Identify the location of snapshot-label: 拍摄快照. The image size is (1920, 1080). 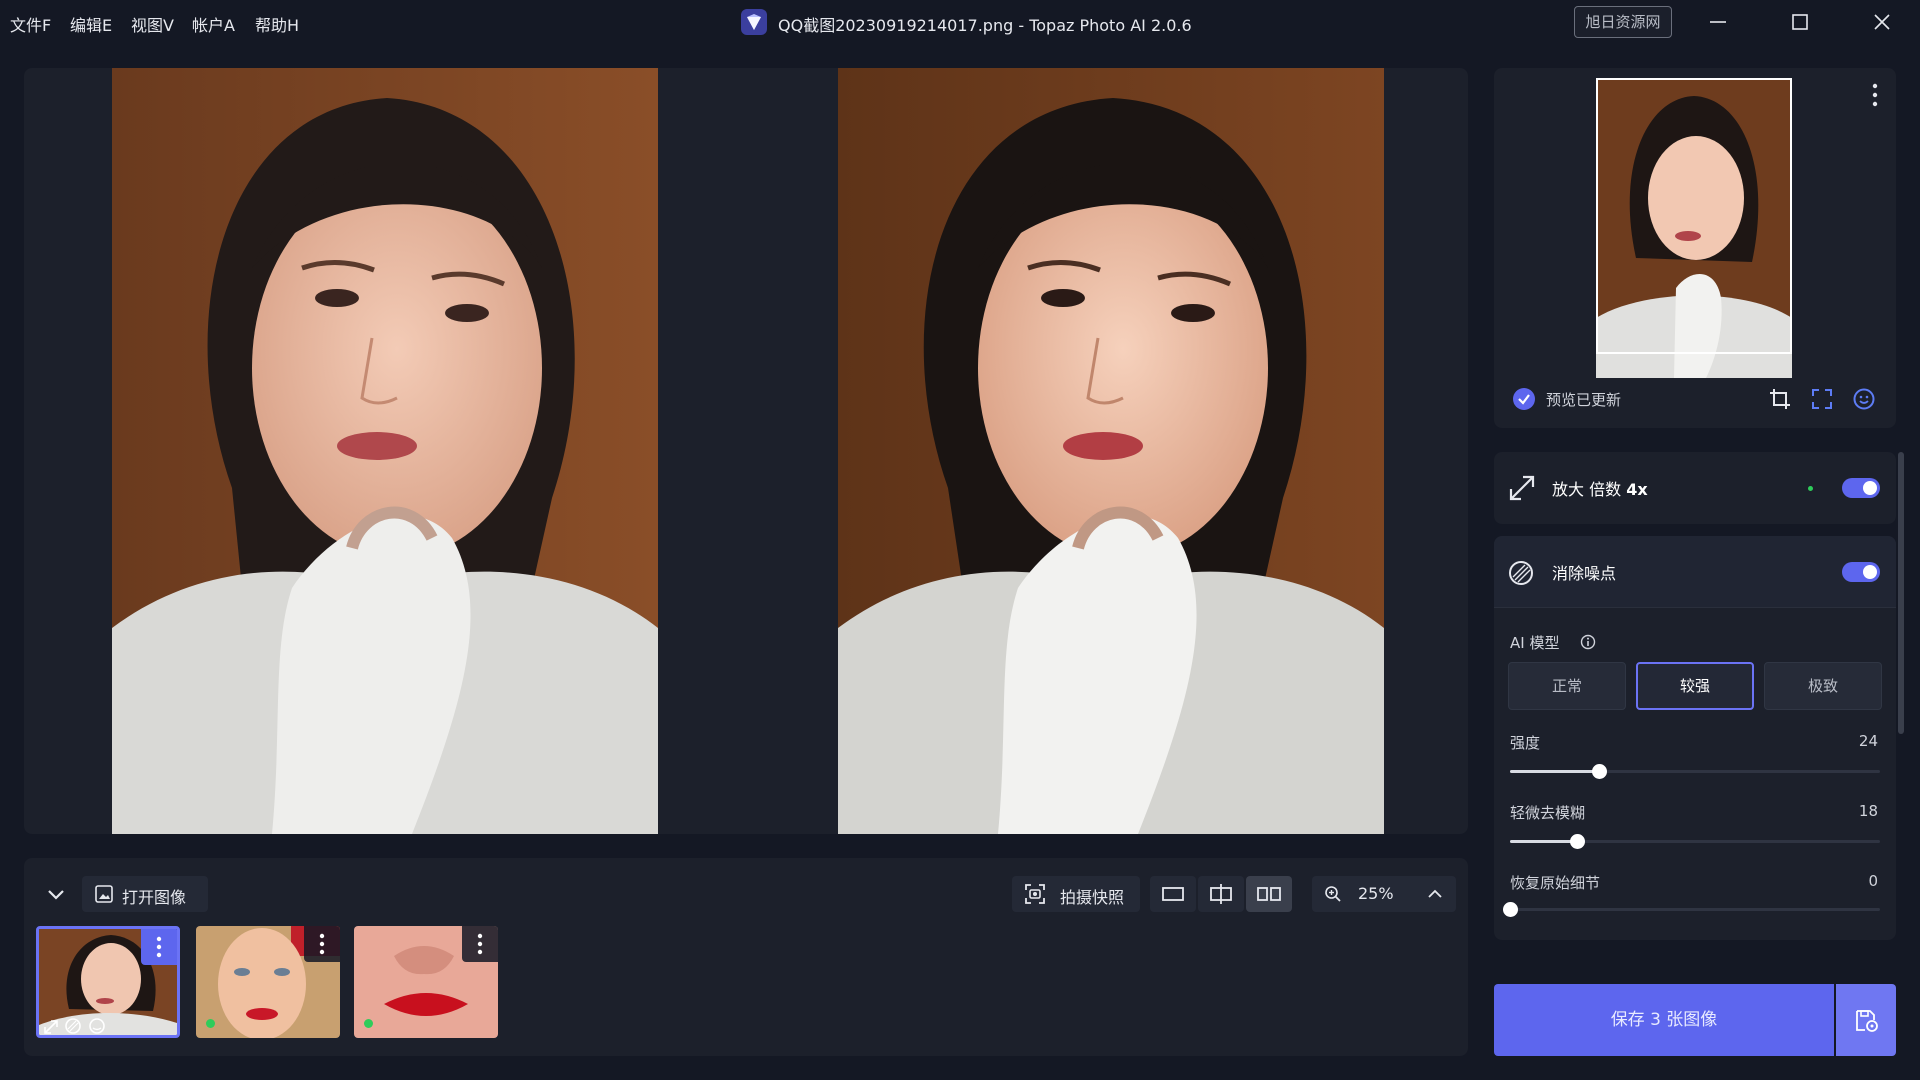
(1092, 897).